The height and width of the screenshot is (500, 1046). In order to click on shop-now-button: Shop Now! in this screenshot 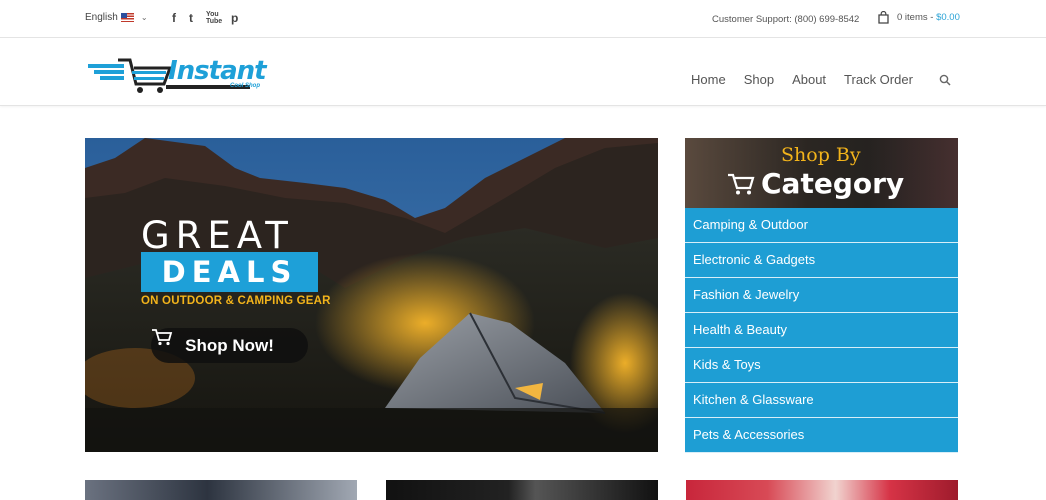, I will do `click(229, 345)`.